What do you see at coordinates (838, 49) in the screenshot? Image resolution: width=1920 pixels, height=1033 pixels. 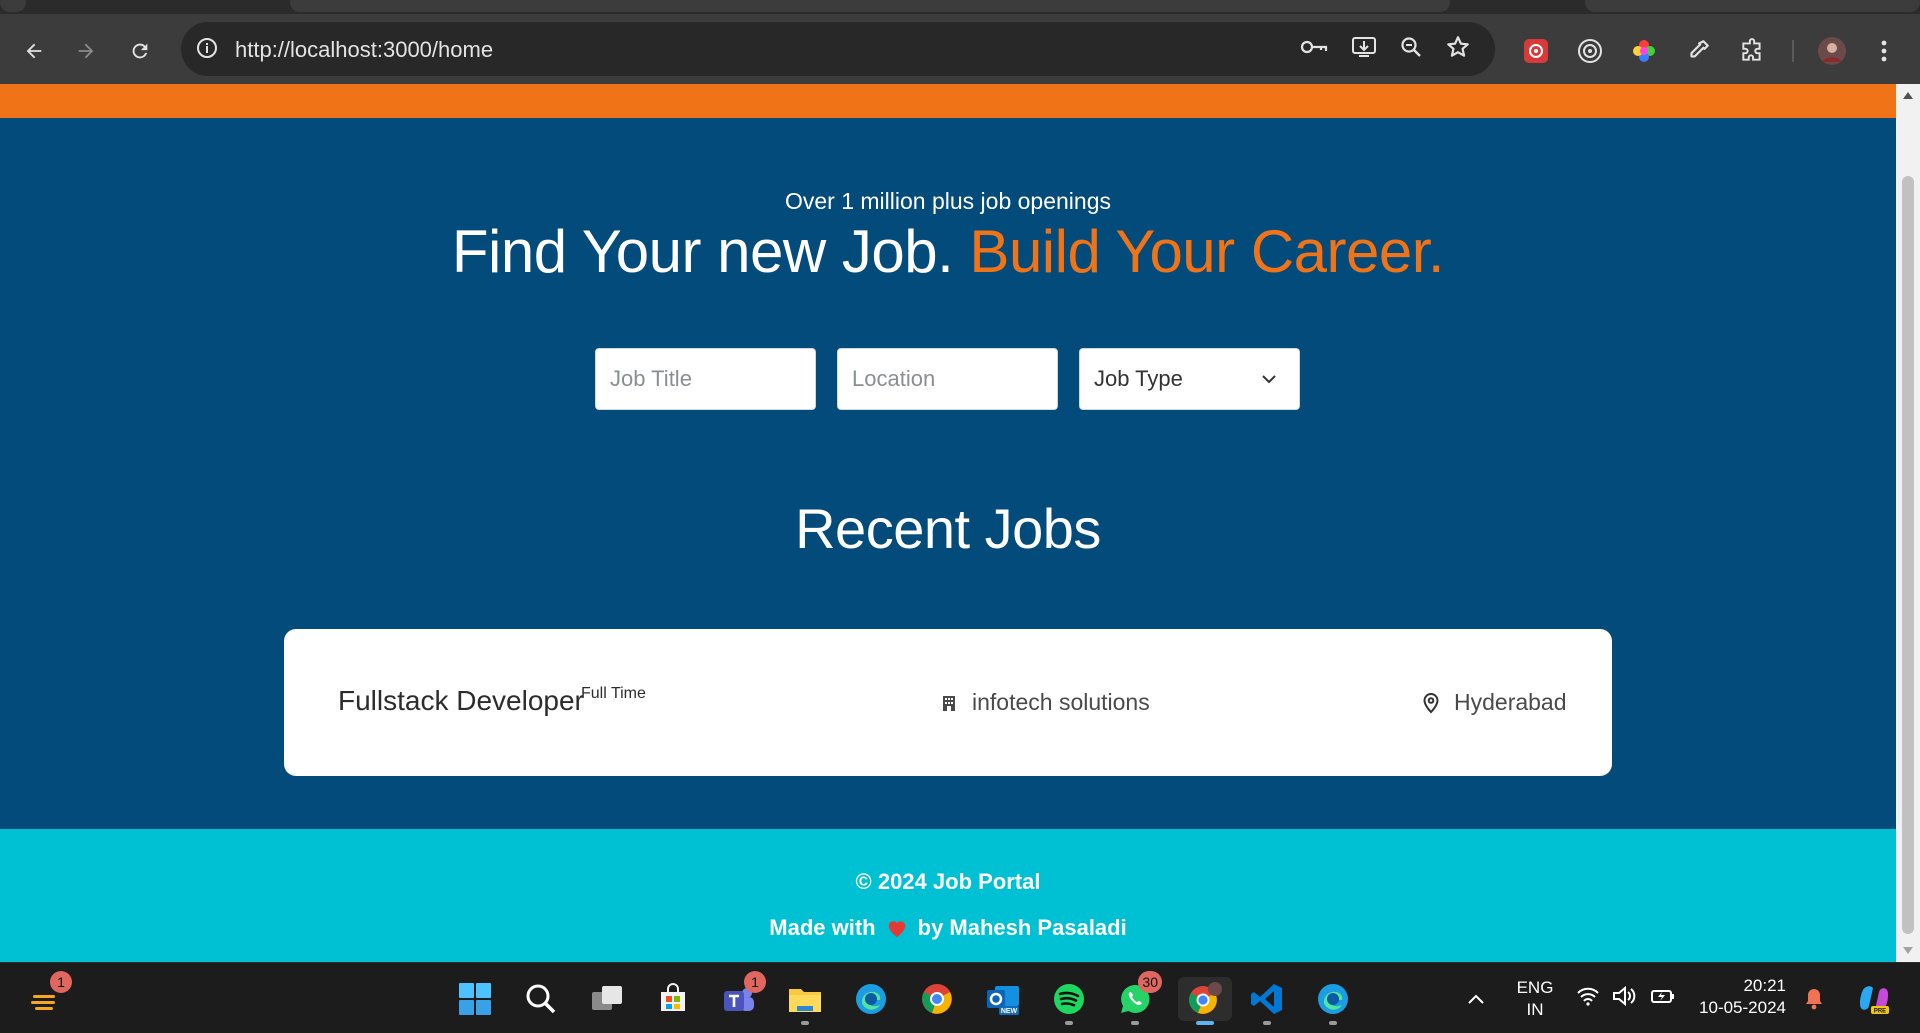 I see `address-bar: http://localhost:3000/home` at bounding box center [838, 49].